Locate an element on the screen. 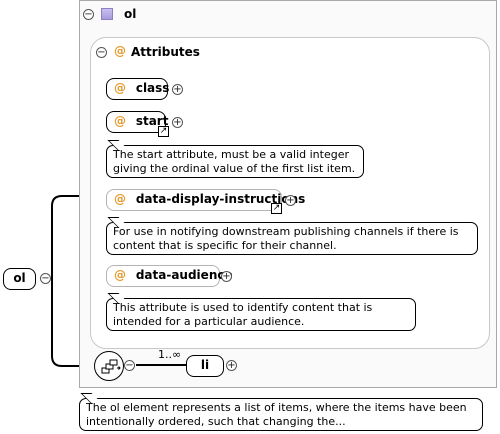 This screenshot has width=500, height=434. collapse-root-icon: − is located at coordinates (45, 278).